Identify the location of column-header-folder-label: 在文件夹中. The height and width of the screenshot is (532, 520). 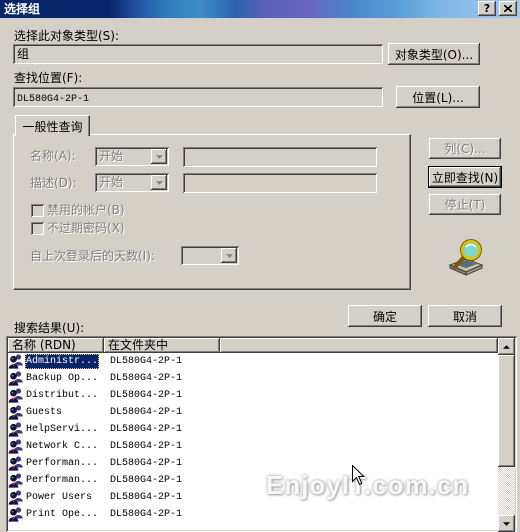
(138, 345).